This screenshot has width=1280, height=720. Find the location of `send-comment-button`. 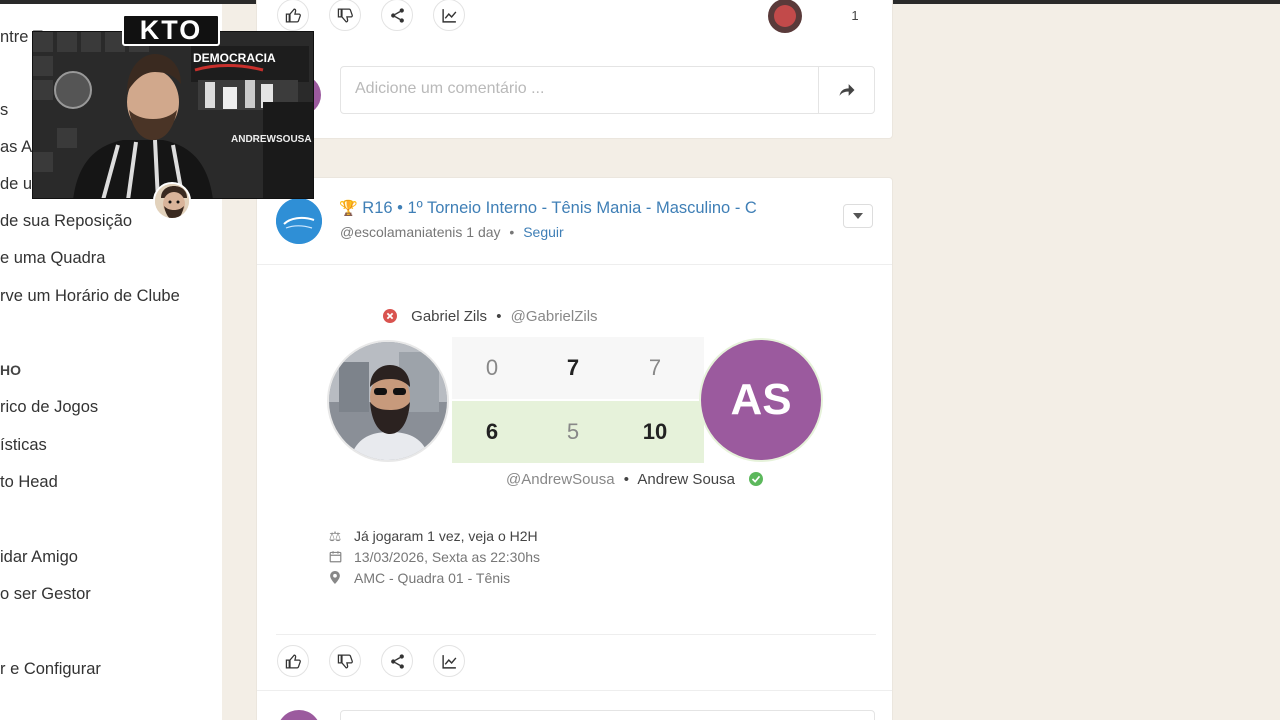

send-comment-button is located at coordinates (846, 90).